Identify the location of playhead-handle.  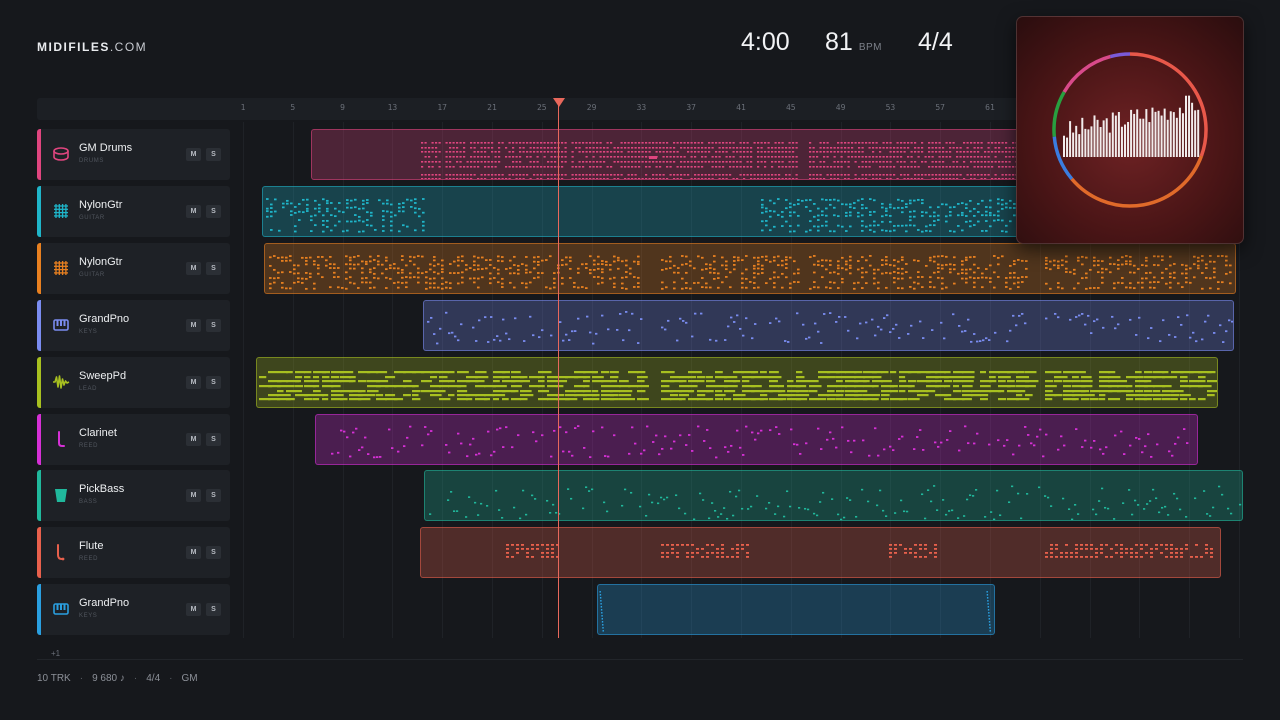
(559, 102).